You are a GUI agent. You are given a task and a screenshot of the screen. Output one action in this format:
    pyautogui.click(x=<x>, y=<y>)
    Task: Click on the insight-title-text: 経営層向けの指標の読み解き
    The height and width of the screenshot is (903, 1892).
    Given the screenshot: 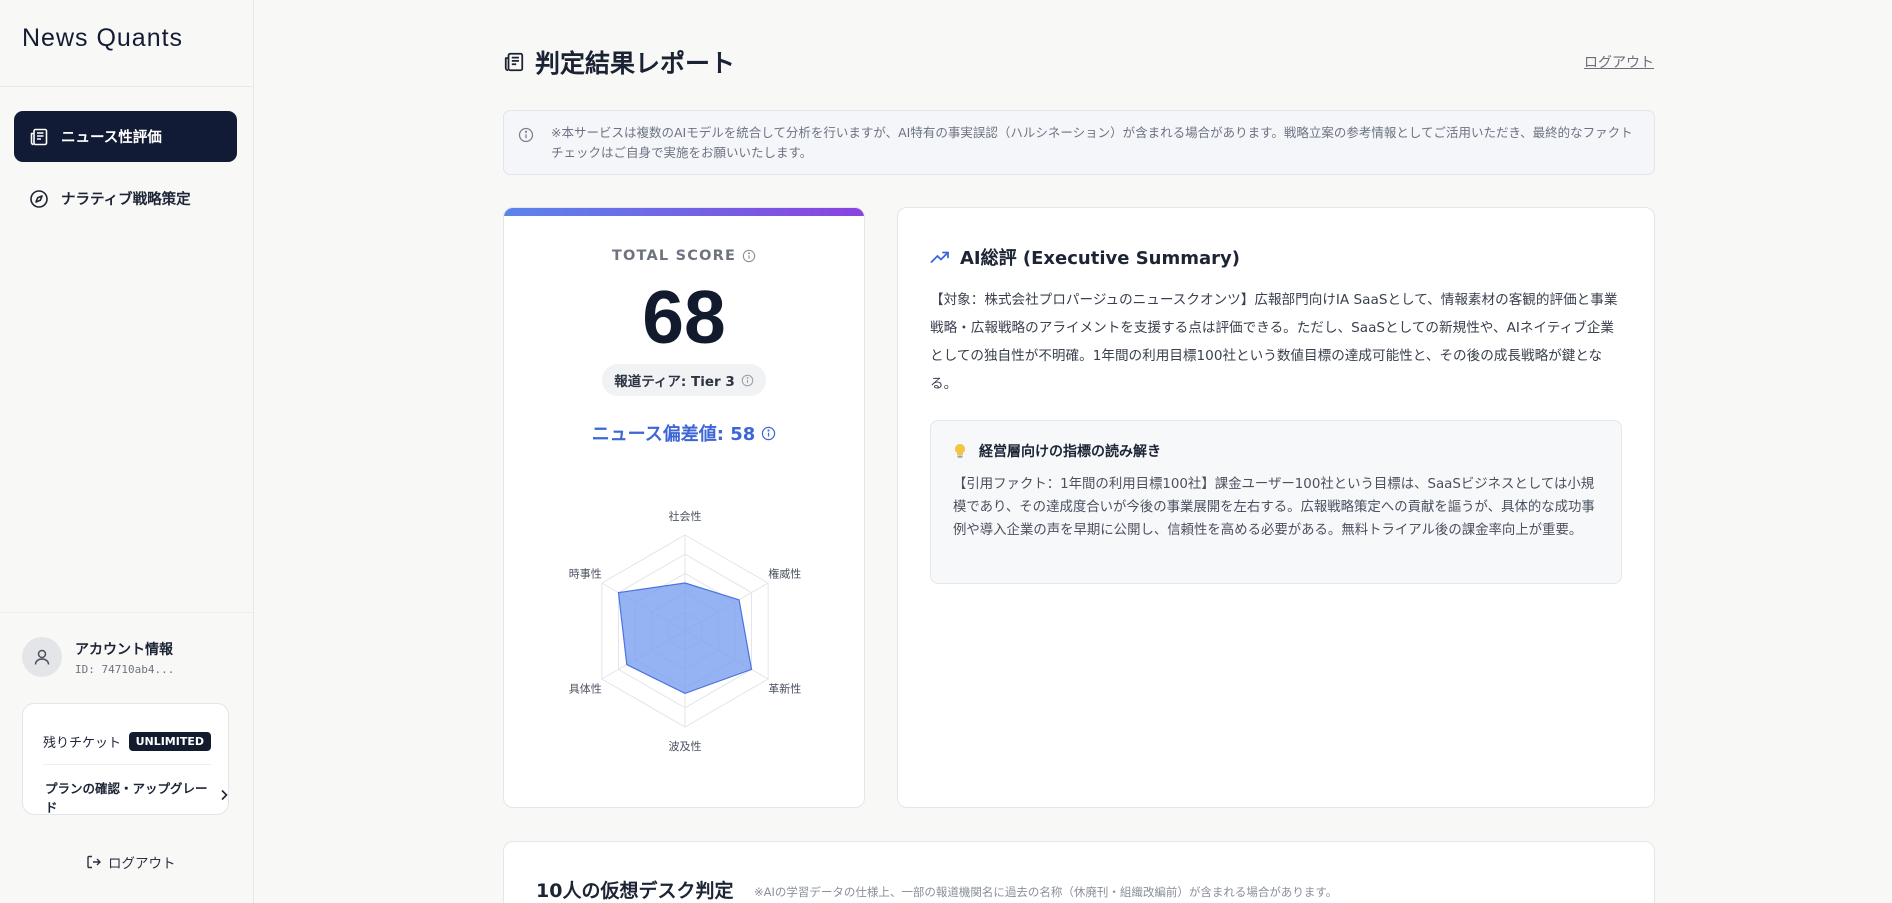 What is the action you would take?
    pyautogui.click(x=1070, y=452)
    